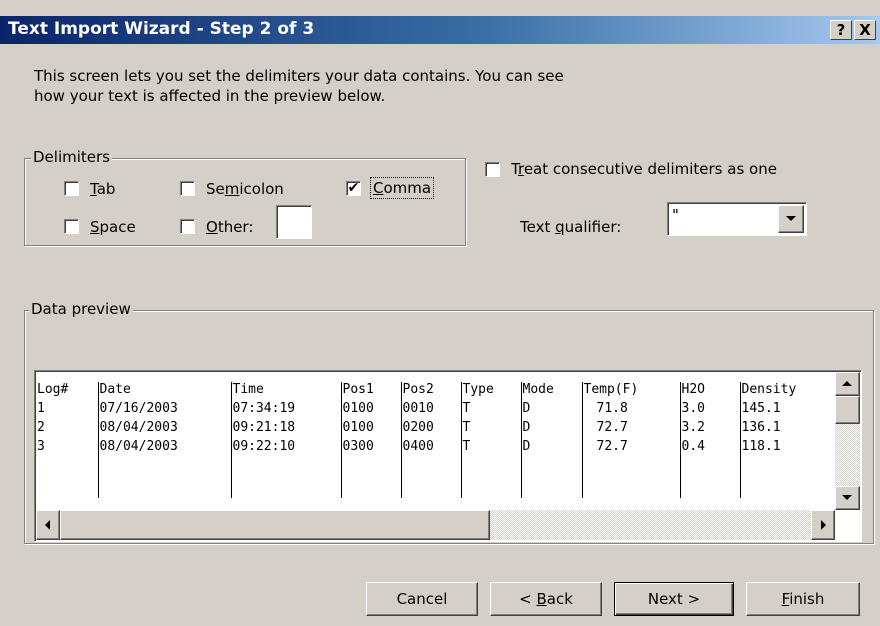  What do you see at coordinates (709, 391) in the screenshot?
I see `preview-cell: H2O` at bounding box center [709, 391].